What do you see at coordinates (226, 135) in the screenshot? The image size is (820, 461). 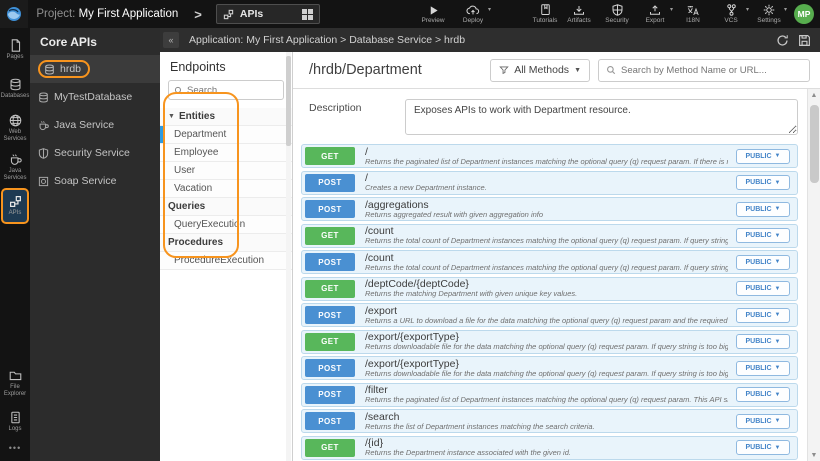 I see `endpoint-item-department: Department` at bounding box center [226, 135].